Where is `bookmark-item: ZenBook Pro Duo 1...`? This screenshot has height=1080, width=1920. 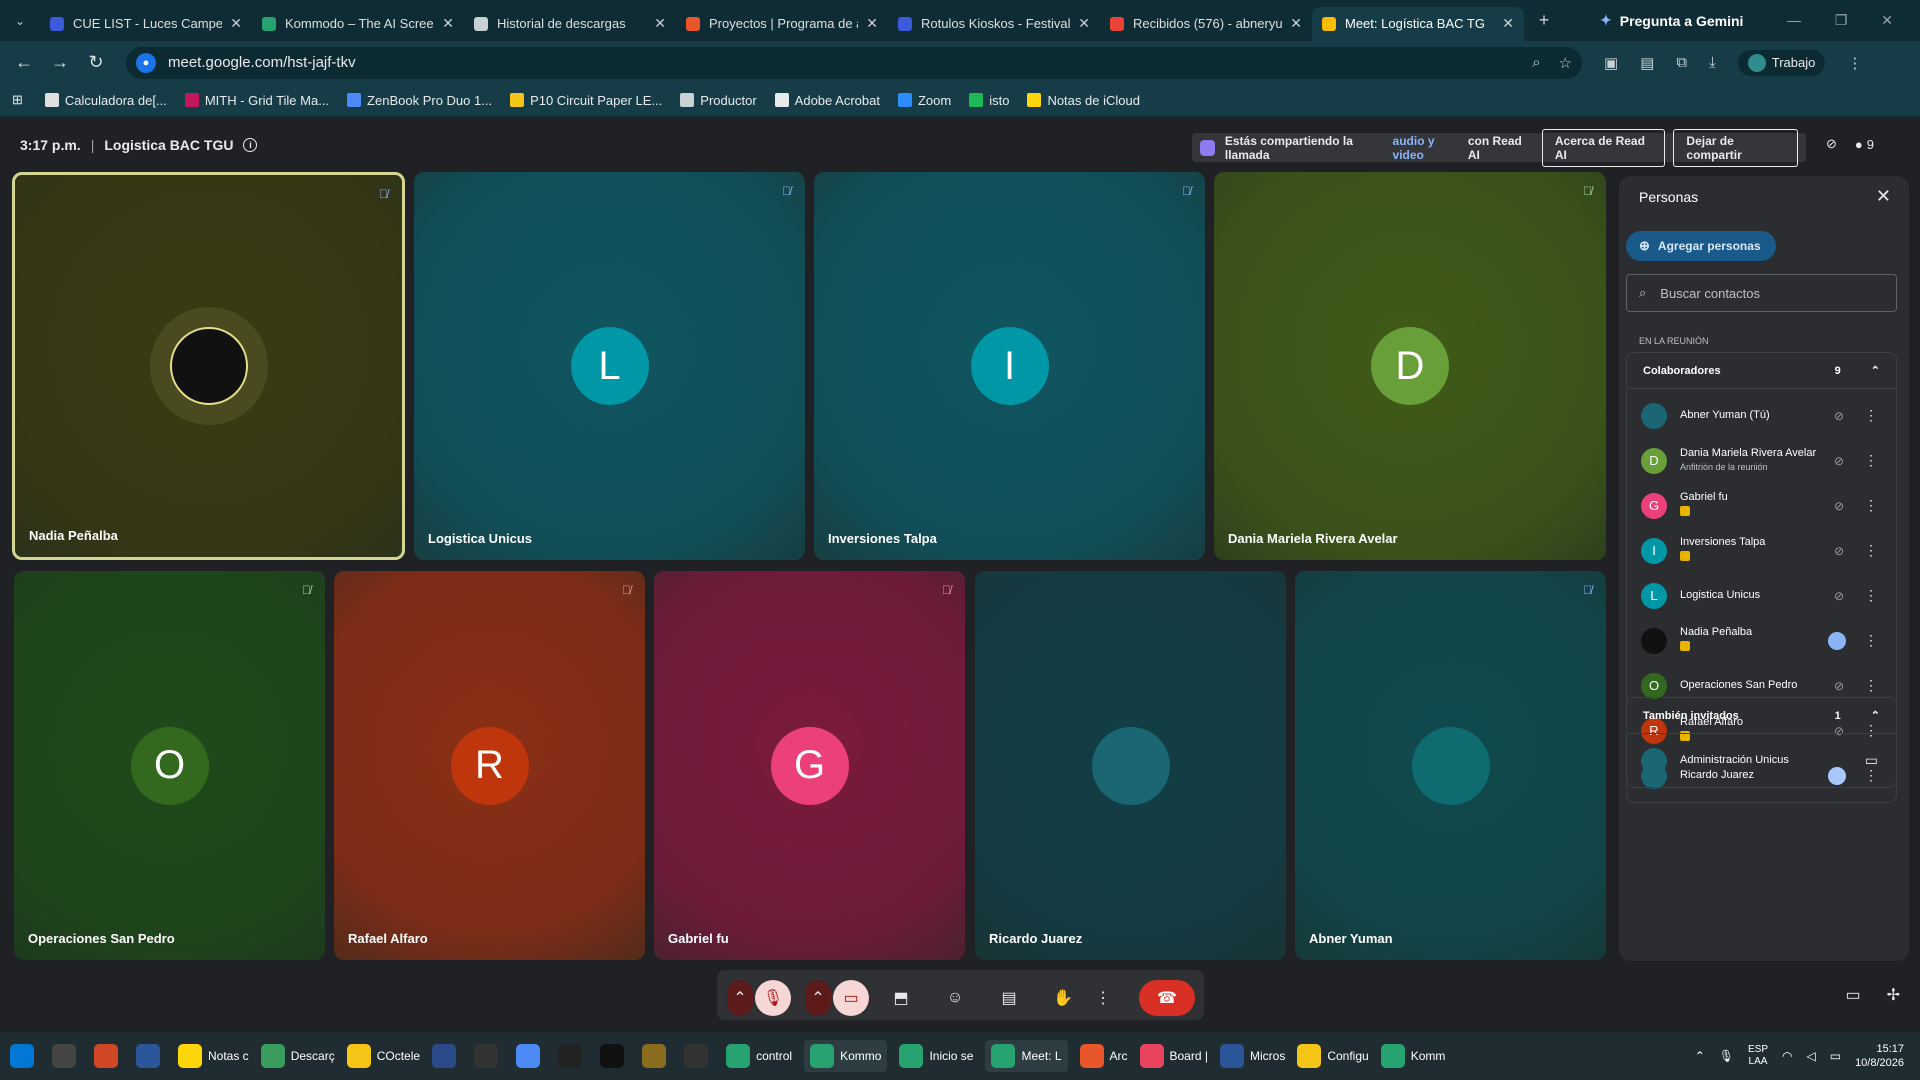
bookmark-item: ZenBook Pro Duo 1... is located at coordinates (419, 100).